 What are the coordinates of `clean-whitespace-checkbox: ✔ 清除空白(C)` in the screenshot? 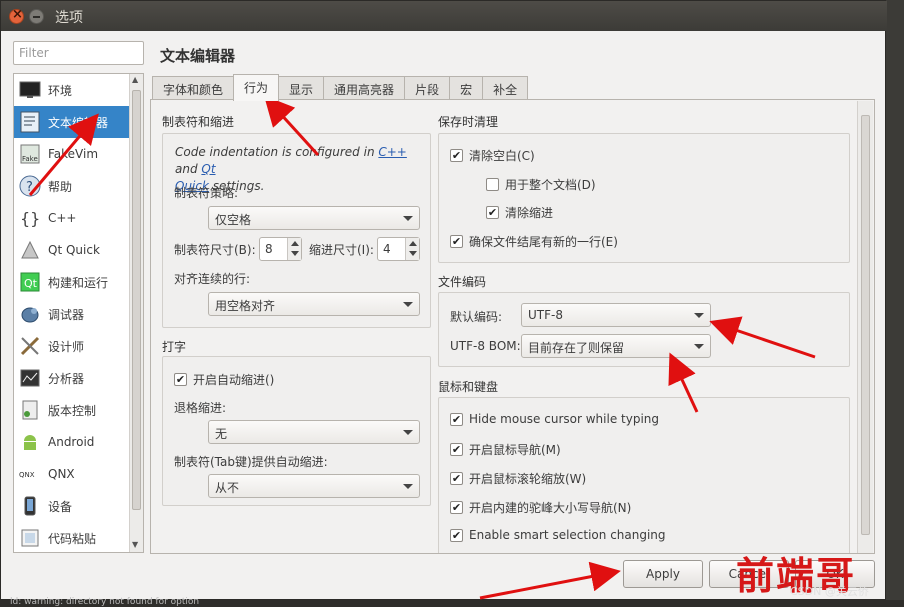 It's located at (492, 155).